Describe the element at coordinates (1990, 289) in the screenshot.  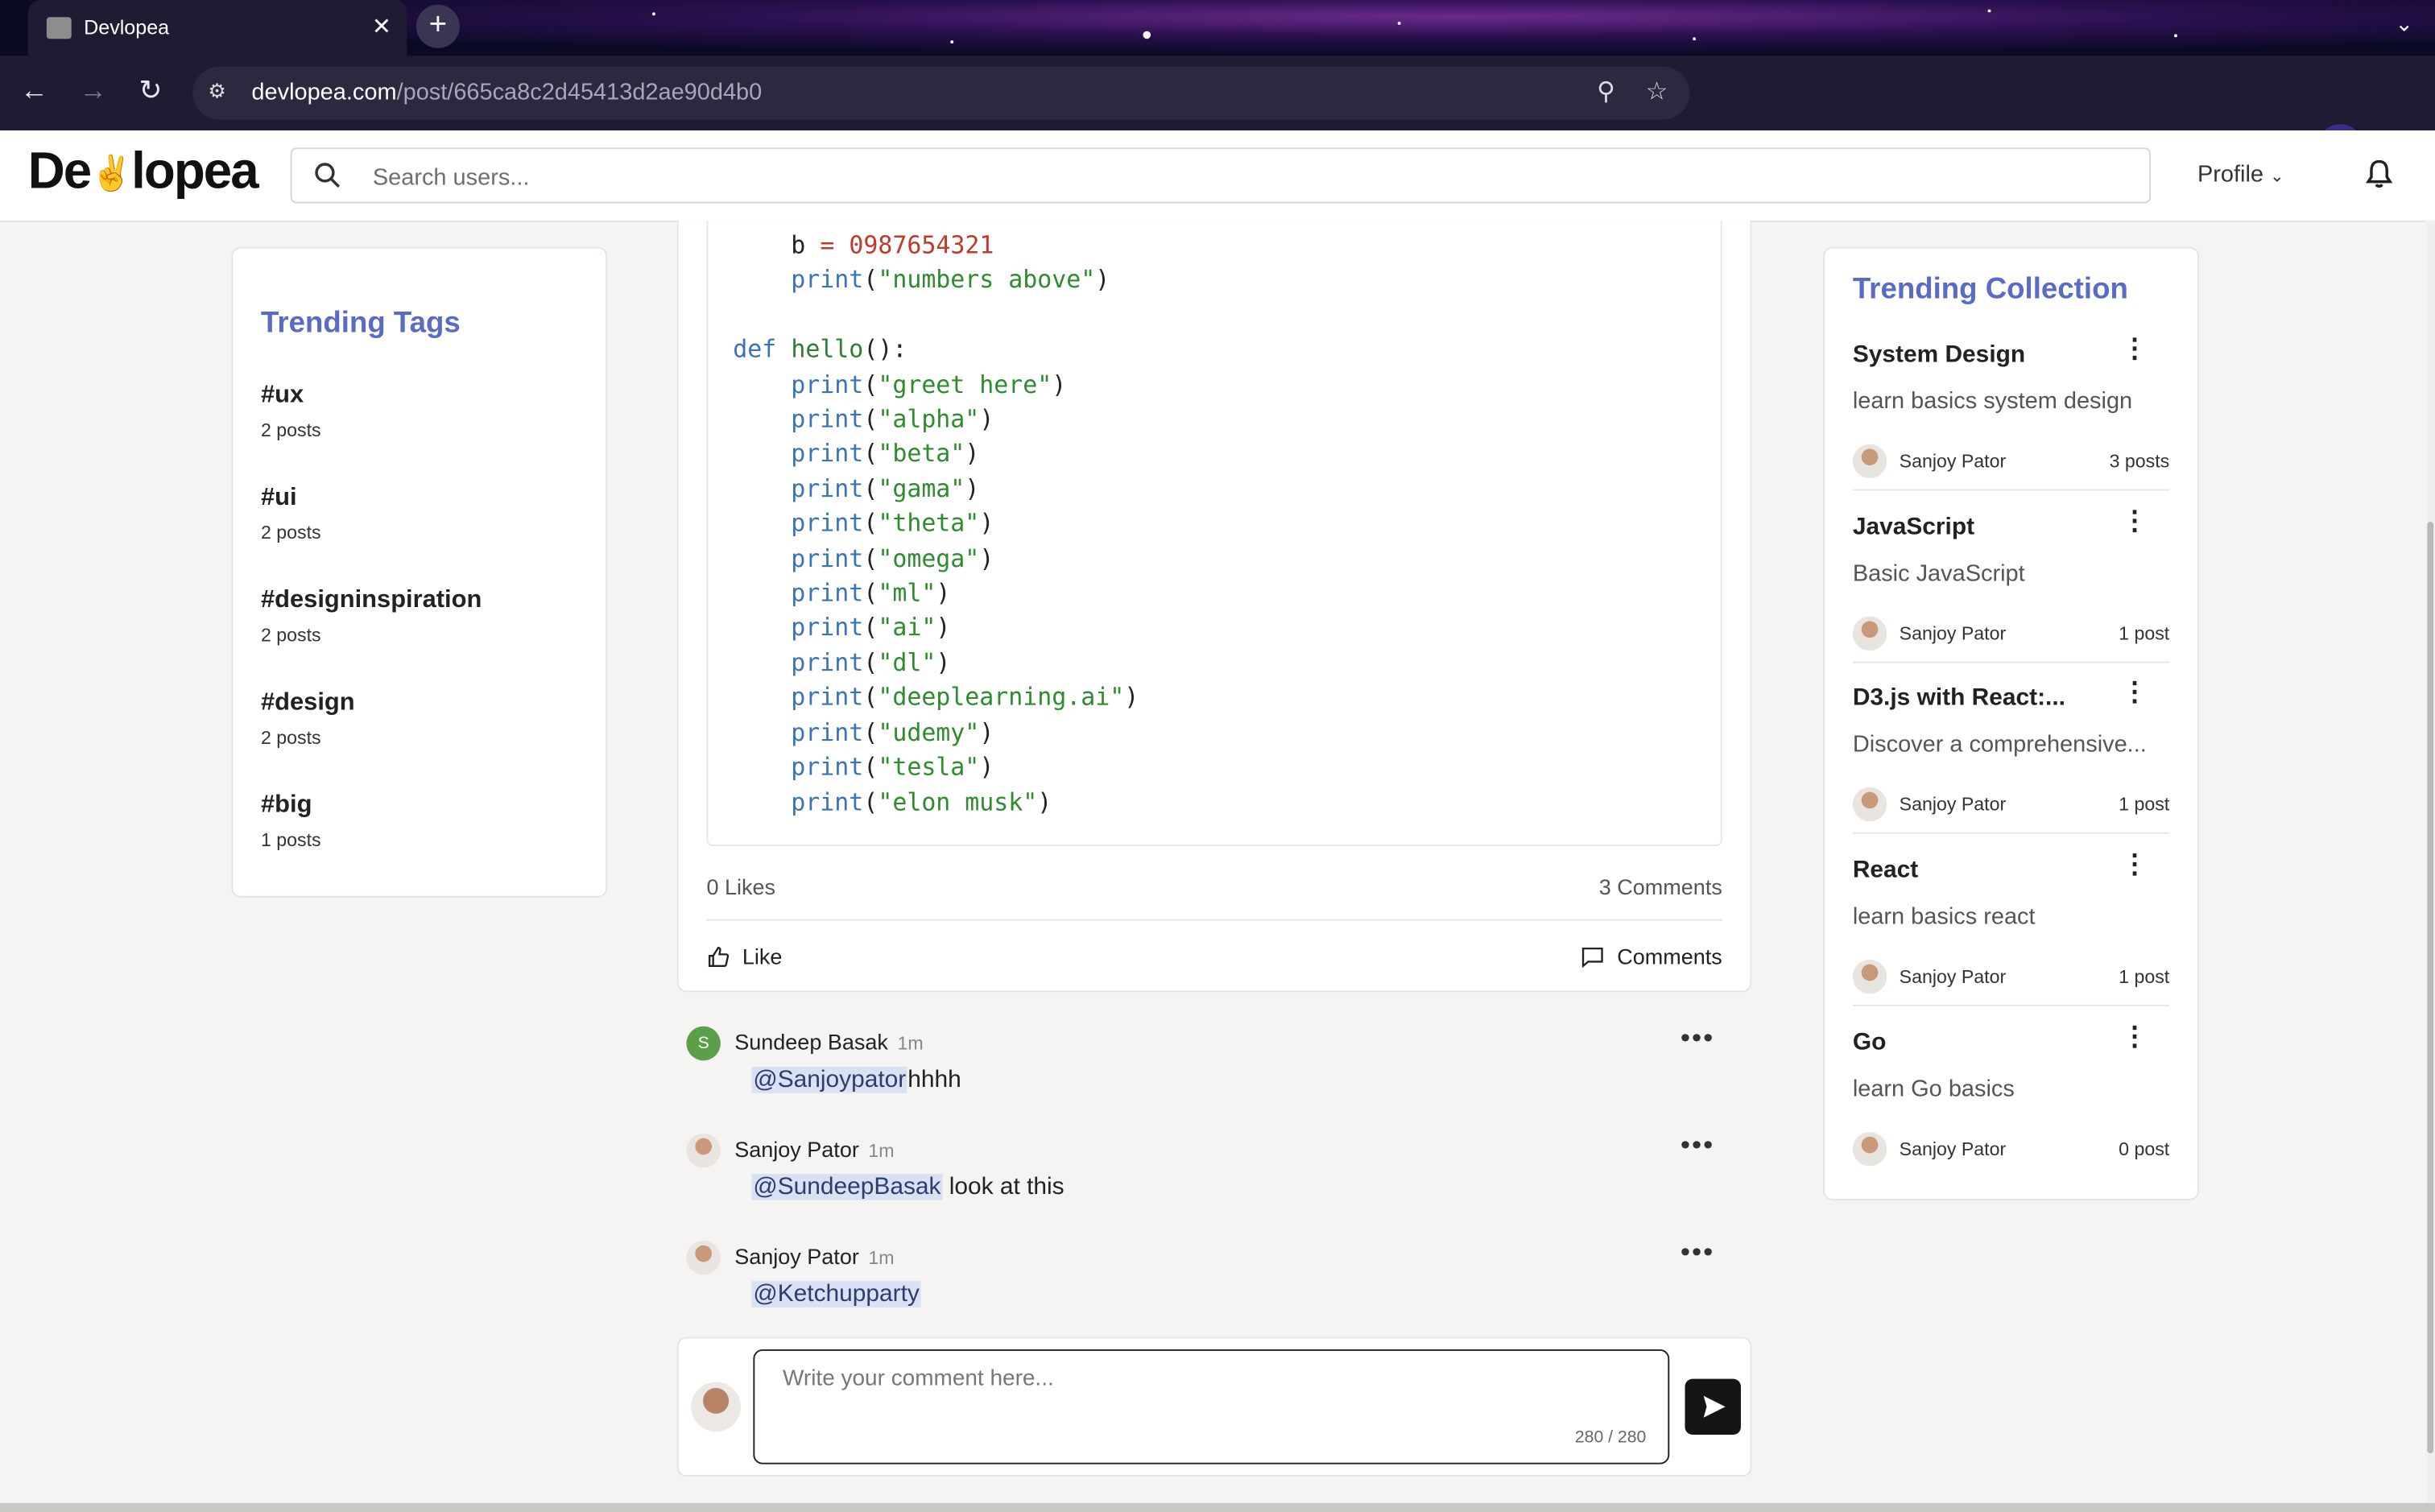
I see `trending-collection-title: Trending Collection` at that location.